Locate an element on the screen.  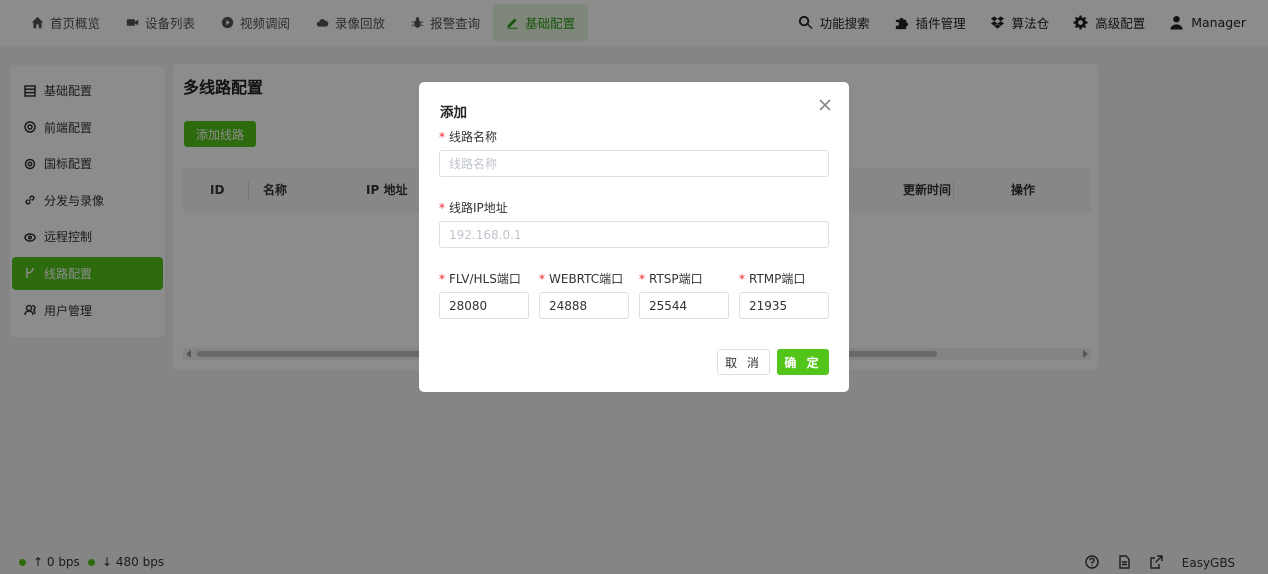
flv-hls-port-label-text: FLV/HLS端口 is located at coordinates (485, 279).